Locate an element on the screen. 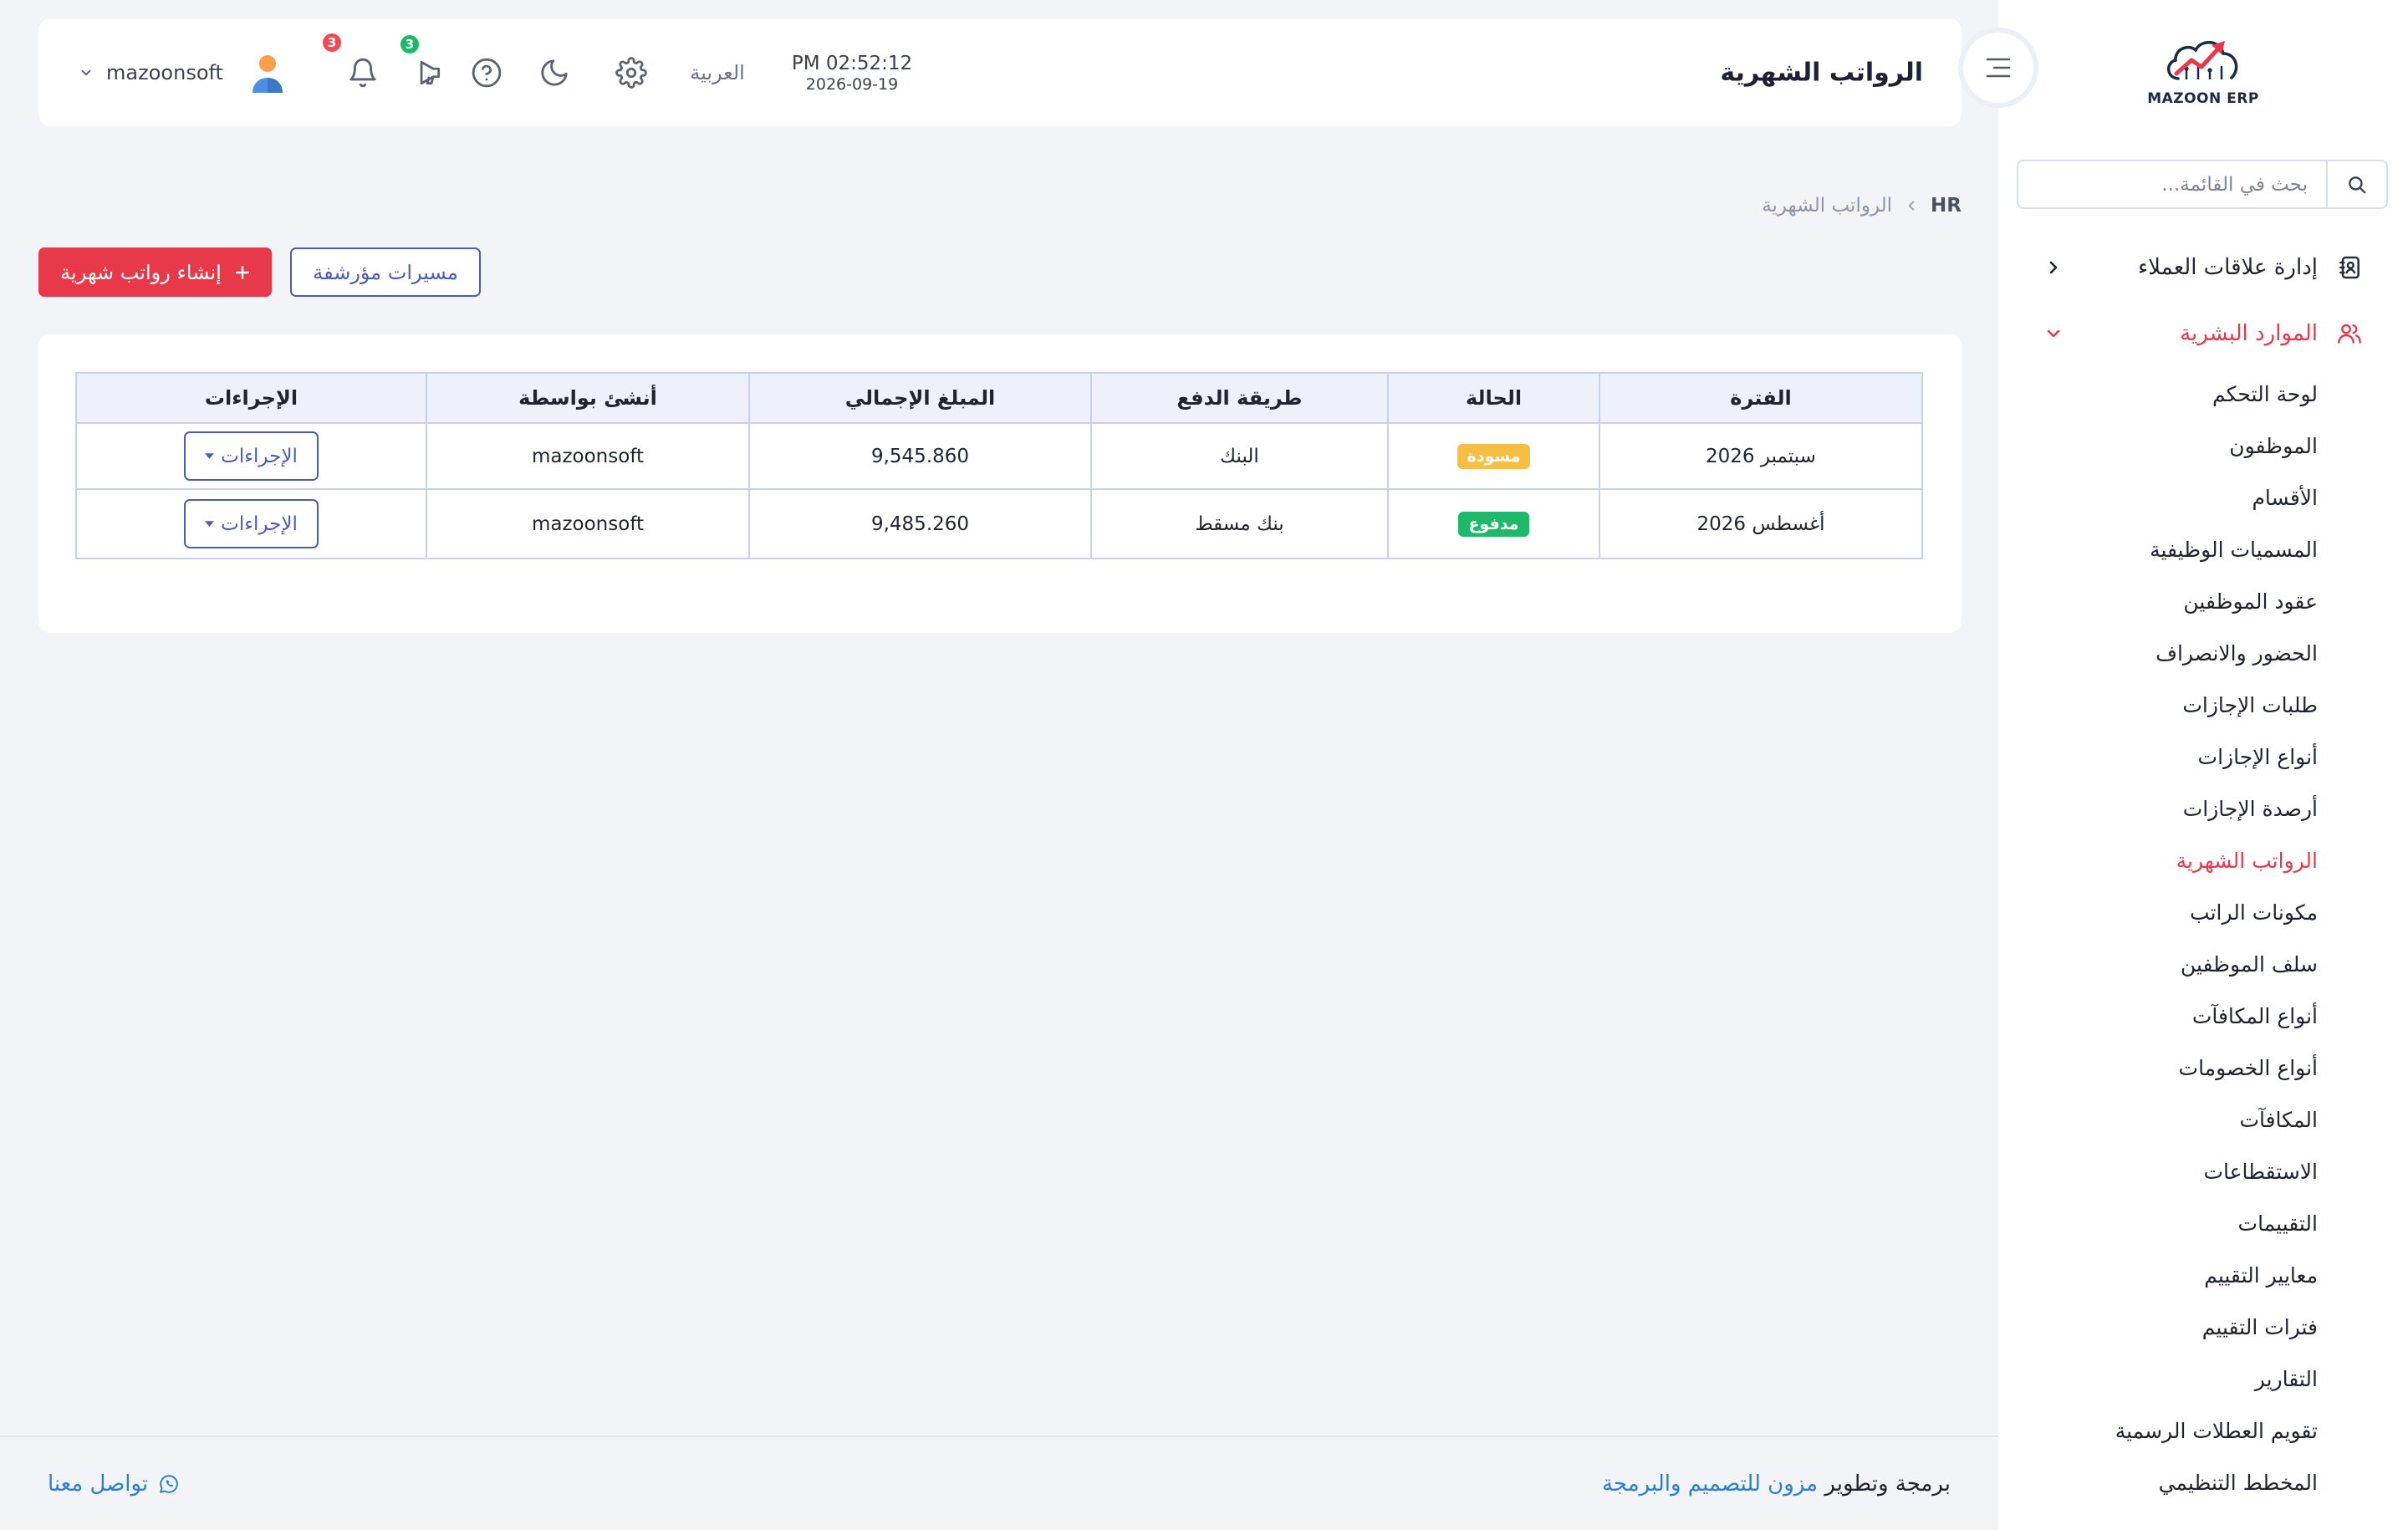 This screenshot has width=2408, height=1530. create-payroll-label: إنشاء رواتب شهرية is located at coordinates (141, 272).